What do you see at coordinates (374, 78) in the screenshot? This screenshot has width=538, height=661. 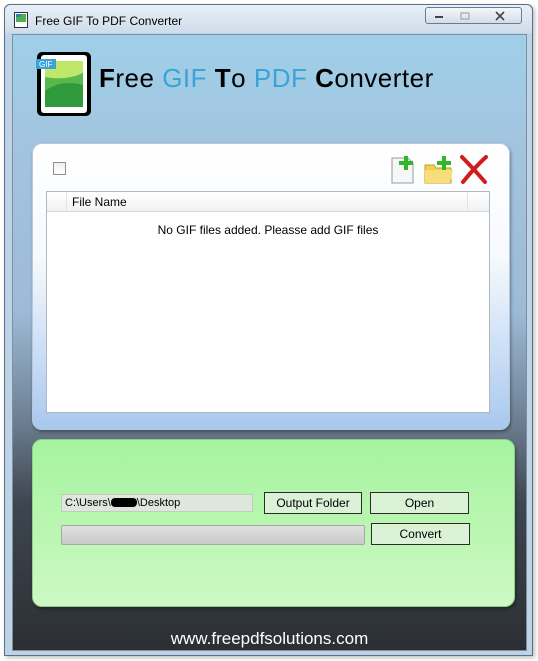 I see `logo-word-5: Converter` at bounding box center [374, 78].